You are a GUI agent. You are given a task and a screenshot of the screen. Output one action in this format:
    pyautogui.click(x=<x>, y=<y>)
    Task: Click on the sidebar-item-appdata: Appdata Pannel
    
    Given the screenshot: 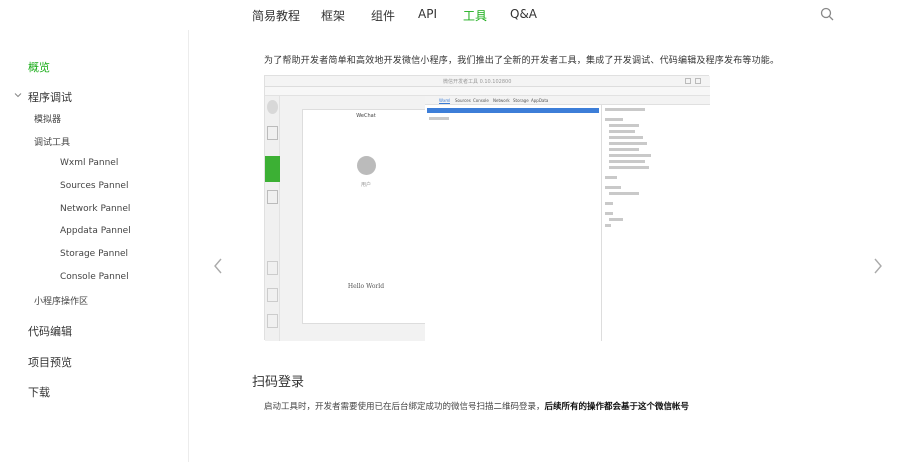 What is the action you would take?
    pyautogui.click(x=95, y=231)
    